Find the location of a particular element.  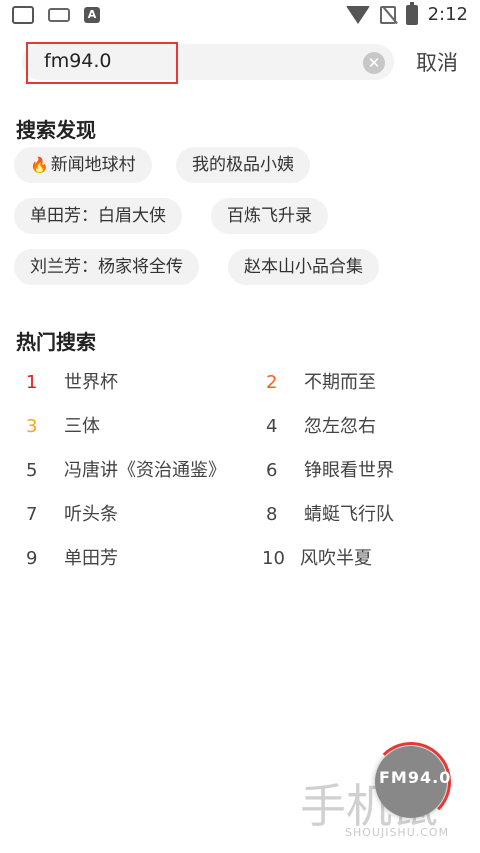

clear-icon: ✕ is located at coordinates (374, 63).